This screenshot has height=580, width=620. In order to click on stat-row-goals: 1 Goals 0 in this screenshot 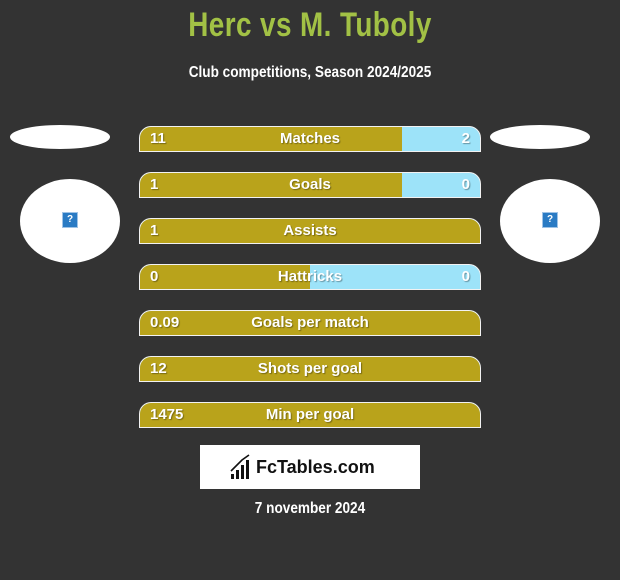, I will do `click(310, 185)`.